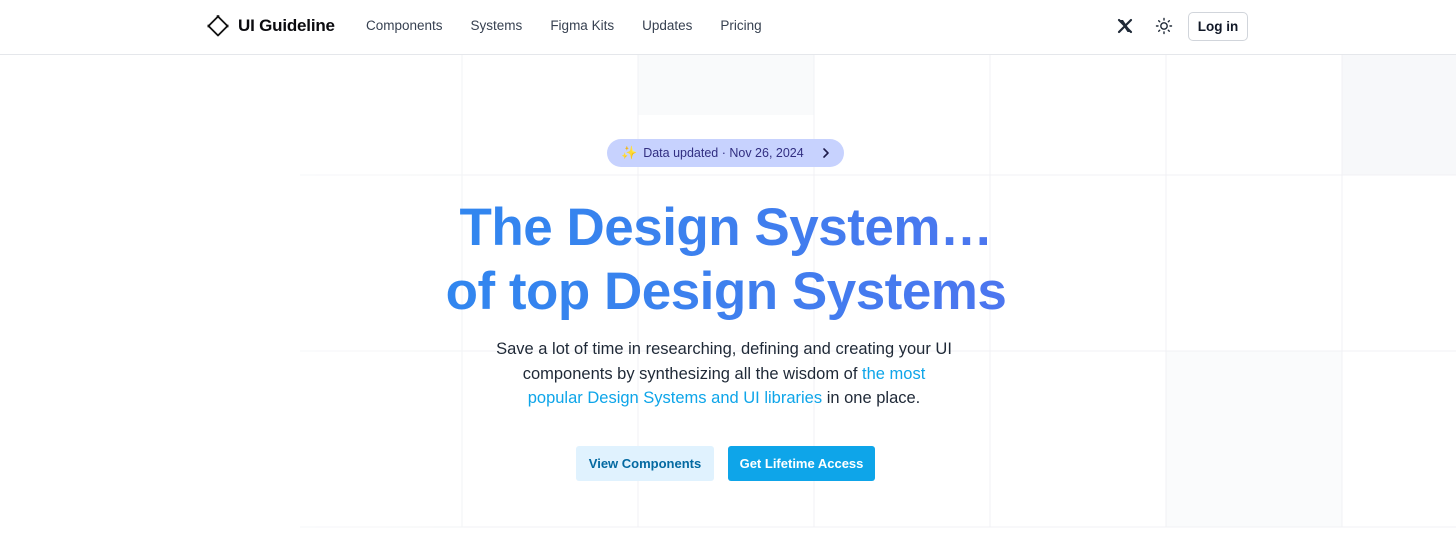 This screenshot has height=535, width=1456. I want to click on nav-components: Components, so click(404, 25).